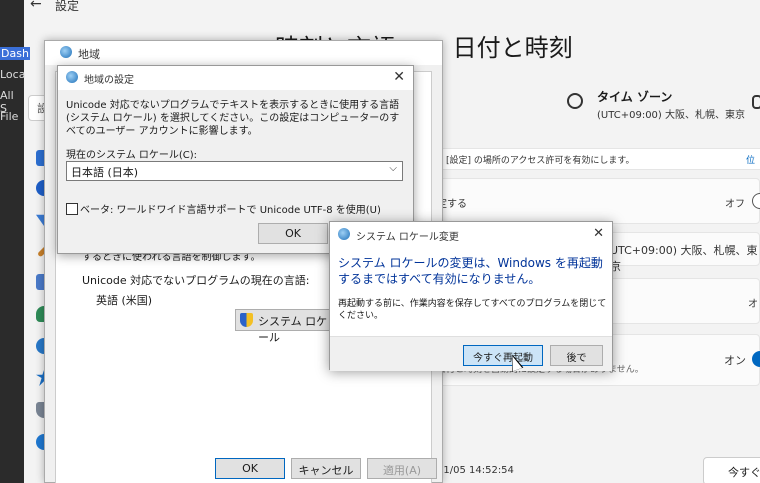 The image size is (760, 483). What do you see at coordinates (635, 97) in the screenshot?
I see `timezone-label: タイム ゾーン` at bounding box center [635, 97].